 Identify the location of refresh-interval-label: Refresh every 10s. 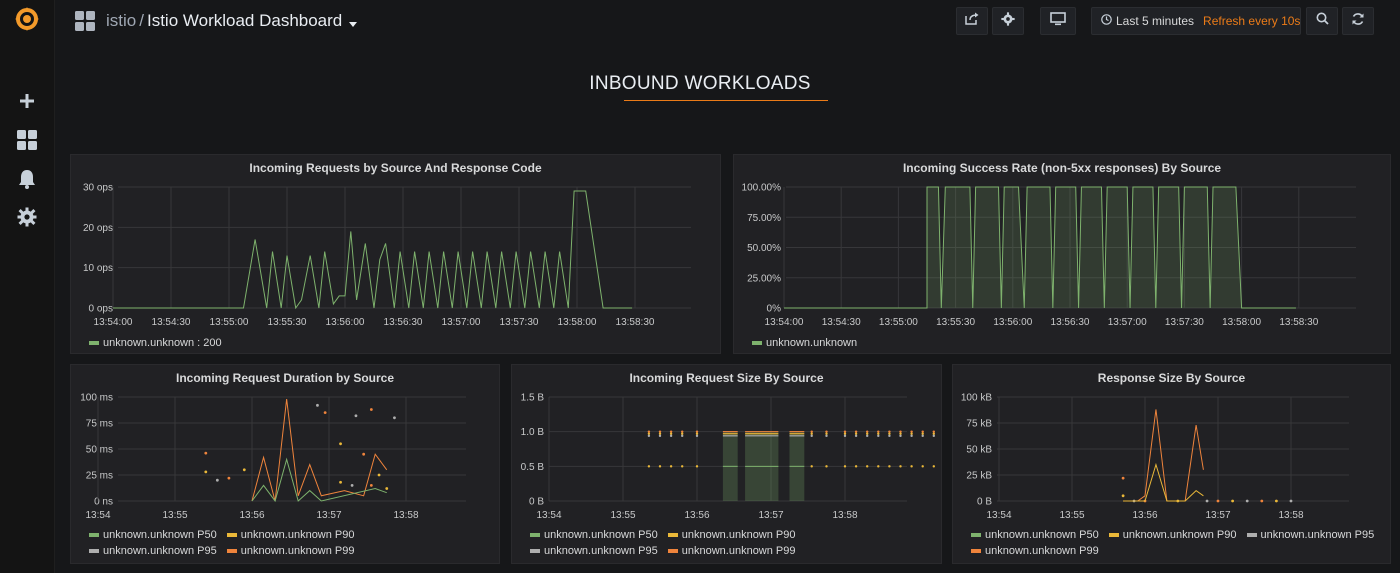
(1252, 21).